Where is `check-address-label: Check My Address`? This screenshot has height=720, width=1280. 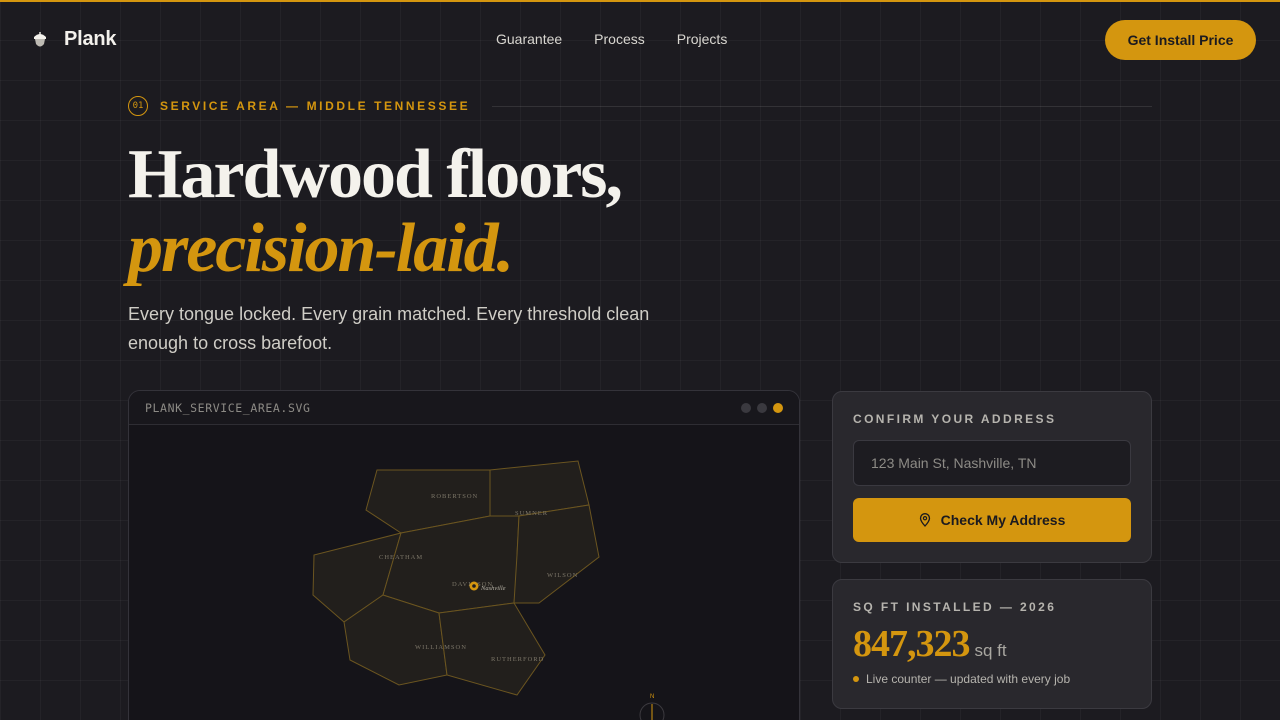 check-address-label: Check My Address is located at coordinates (1003, 520).